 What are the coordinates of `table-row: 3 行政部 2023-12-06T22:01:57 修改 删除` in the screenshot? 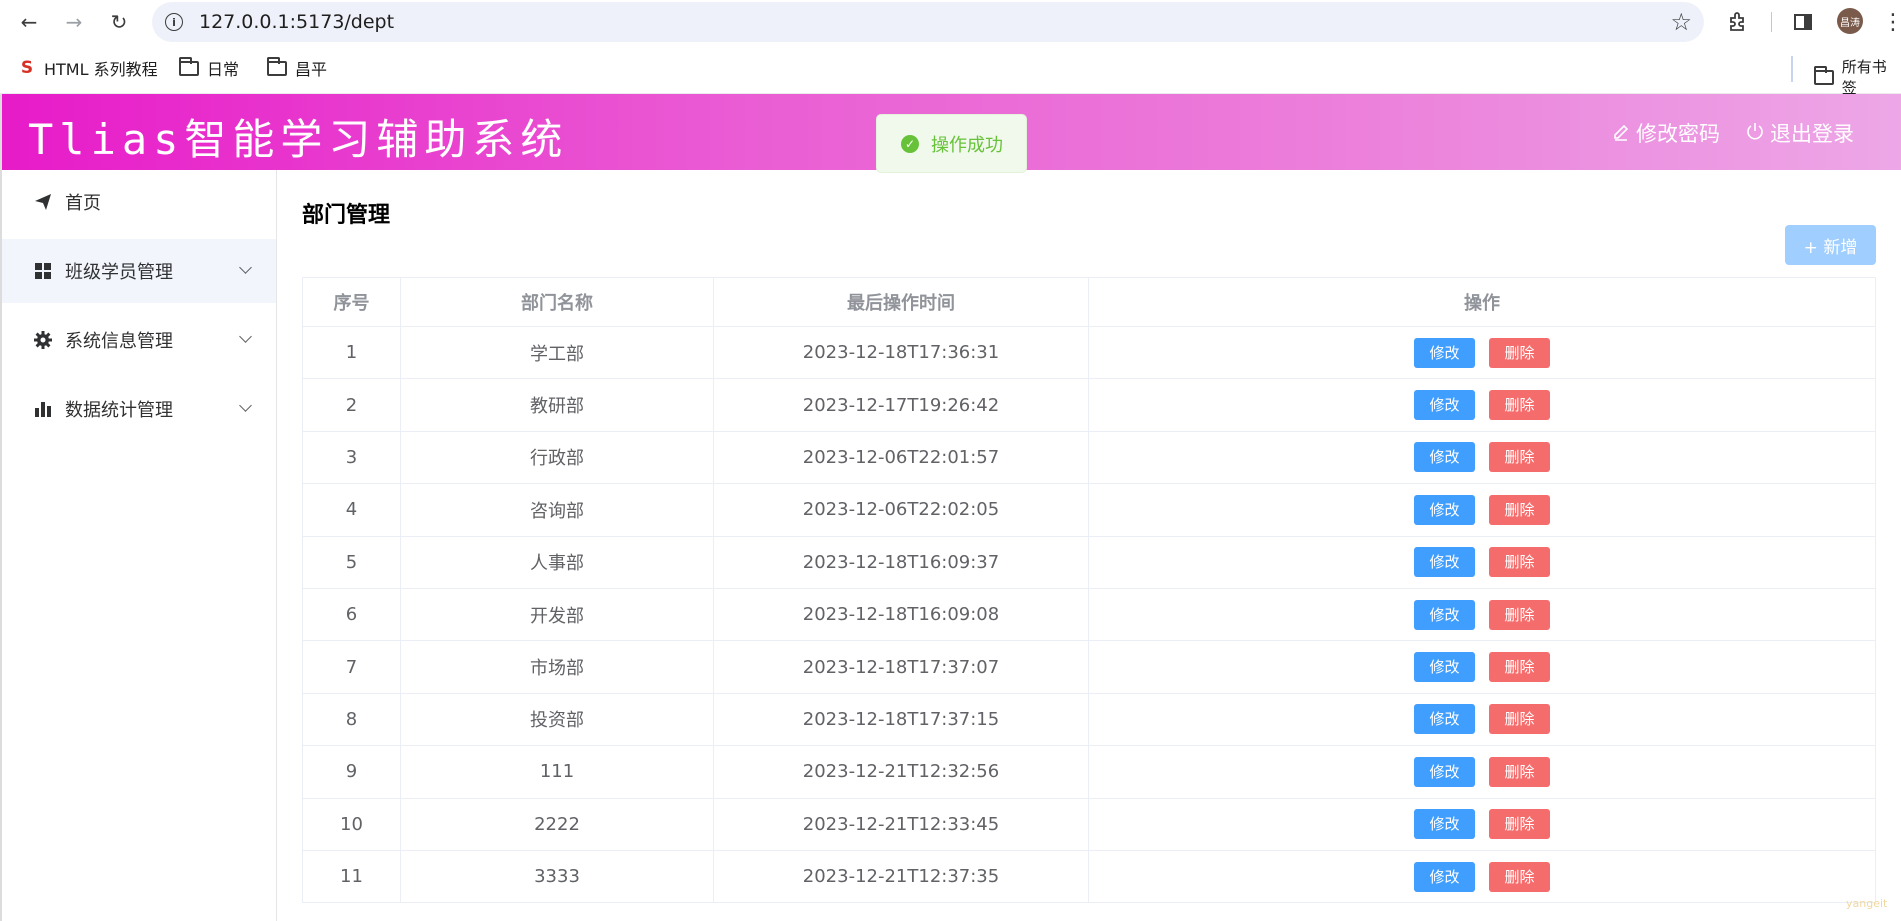 It's located at (1089, 457).